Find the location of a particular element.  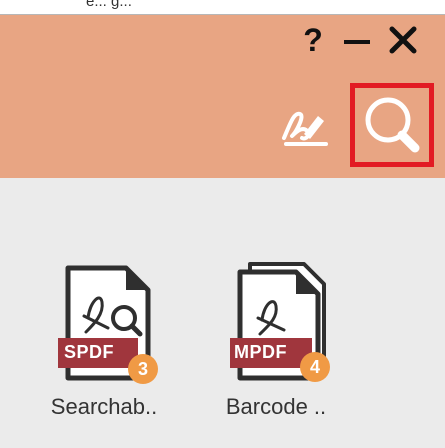

sign-edit-icon is located at coordinates (305, 128).